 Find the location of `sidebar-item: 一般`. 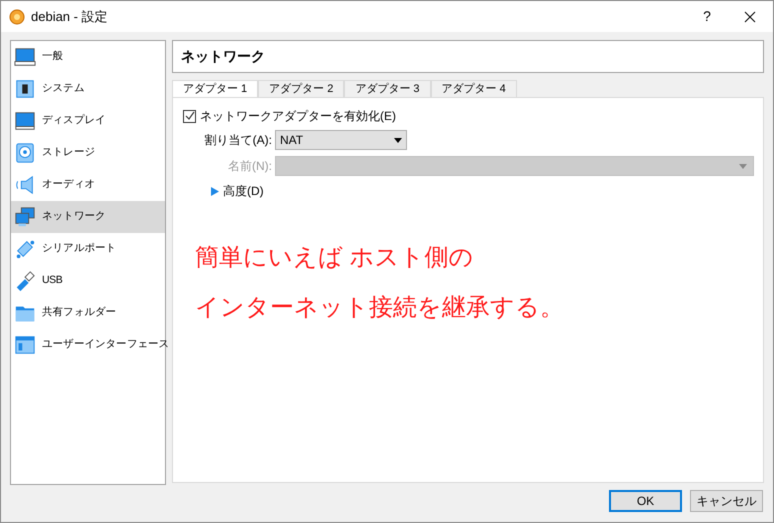

sidebar-item: 一般 is located at coordinates (88, 57).